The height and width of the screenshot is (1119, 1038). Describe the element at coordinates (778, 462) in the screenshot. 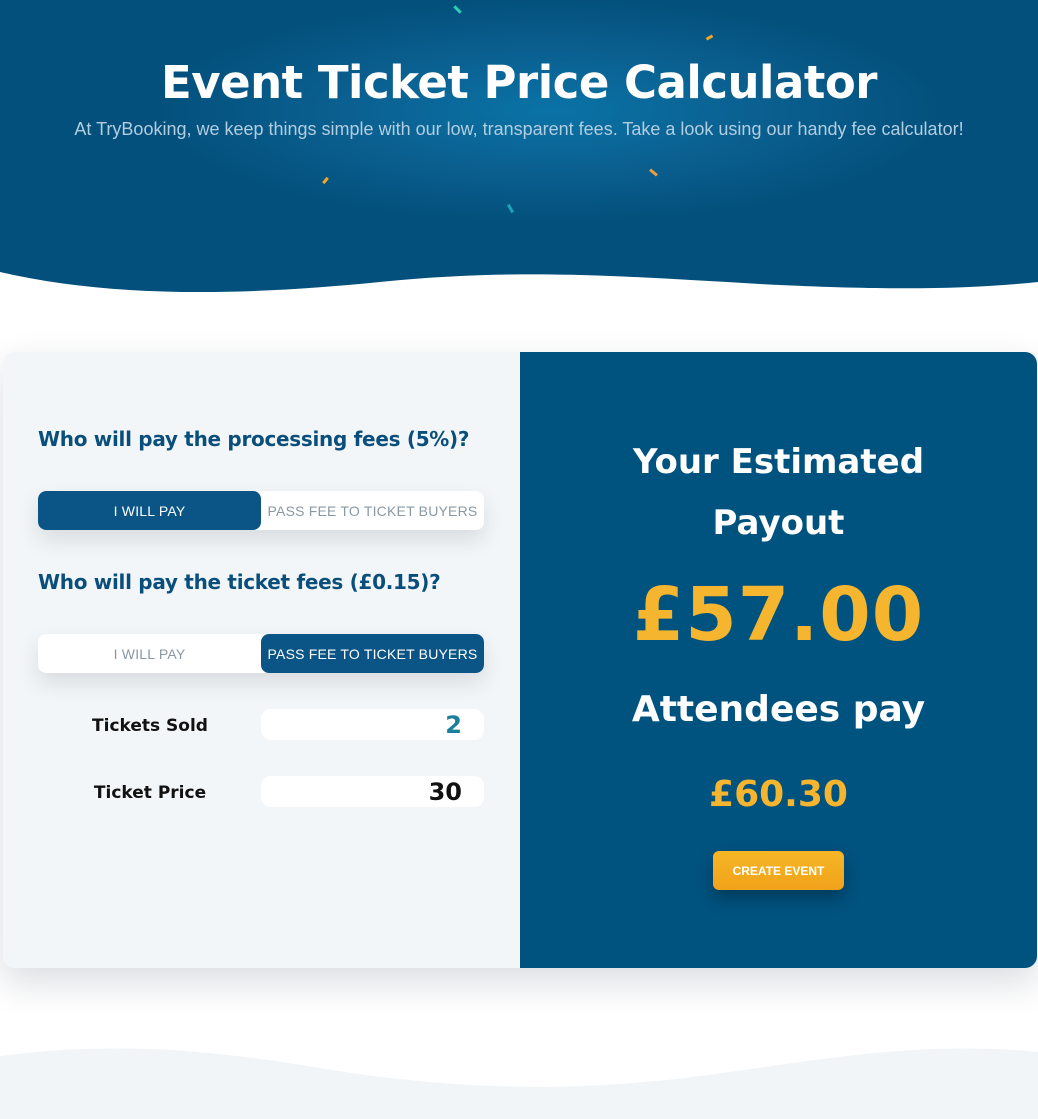

I see `estimated-payout-heading-line1: Your Estimated` at that location.